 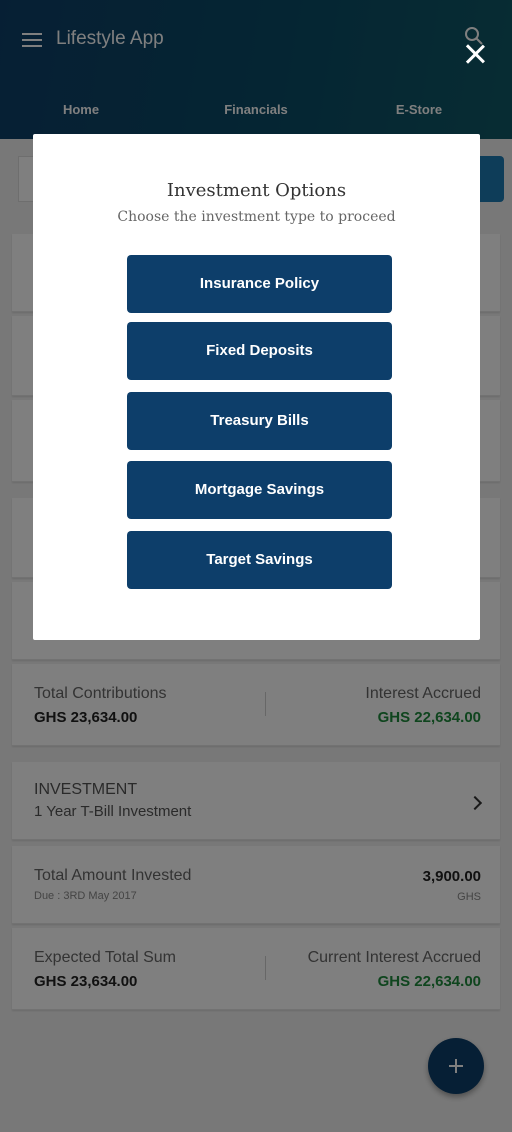 What do you see at coordinates (259, 284) in the screenshot?
I see `insurance-policy-button: Insurance Policy` at bounding box center [259, 284].